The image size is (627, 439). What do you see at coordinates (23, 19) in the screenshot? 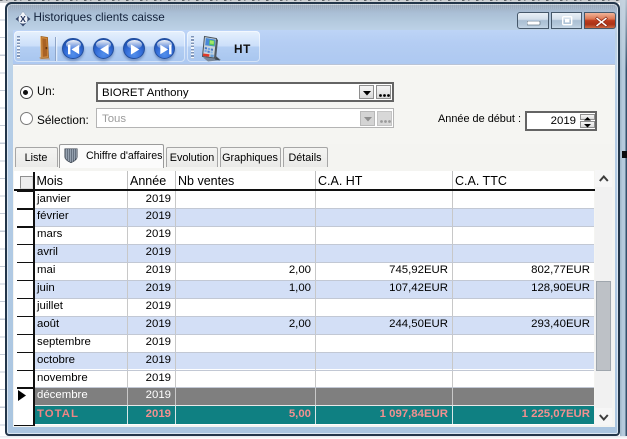
I see `svg-text: X` at bounding box center [23, 19].